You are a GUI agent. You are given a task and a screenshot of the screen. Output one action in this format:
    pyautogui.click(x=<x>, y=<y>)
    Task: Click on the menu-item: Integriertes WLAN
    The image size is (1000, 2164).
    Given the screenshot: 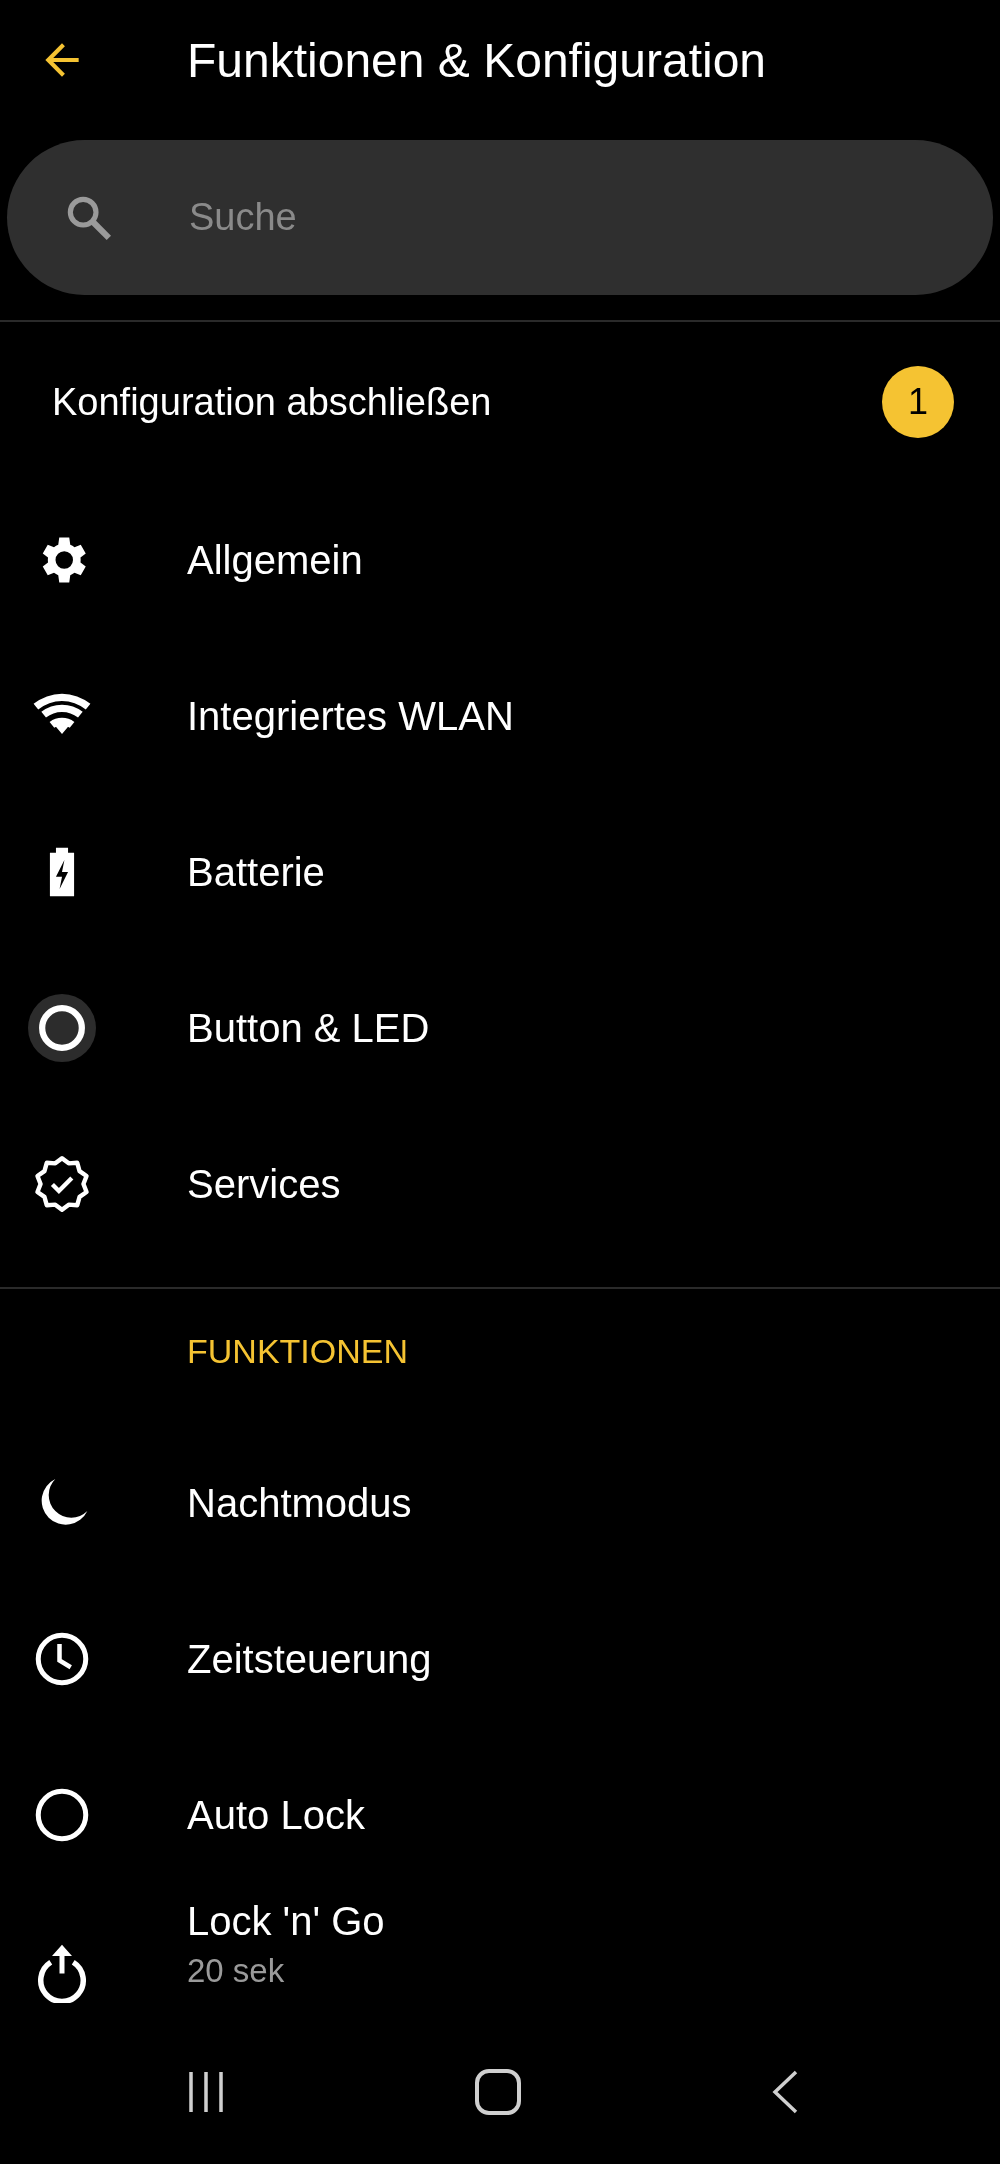 What is the action you would take?
    pyautogui.click(x=350, y=716)
    